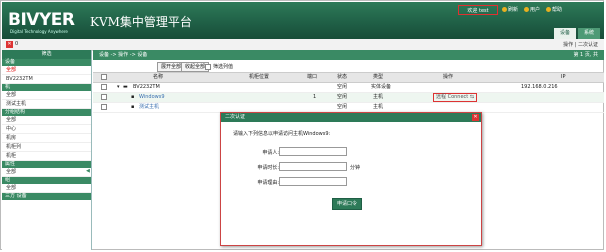 Image resolution: width=606 pixels, height=252 pixels. What do you see at coordinates (123, 55) in the screenshot?
I see `breadcrumb-text: 设备 -> 操作 -> 设备` at bounding box center [123, 55].